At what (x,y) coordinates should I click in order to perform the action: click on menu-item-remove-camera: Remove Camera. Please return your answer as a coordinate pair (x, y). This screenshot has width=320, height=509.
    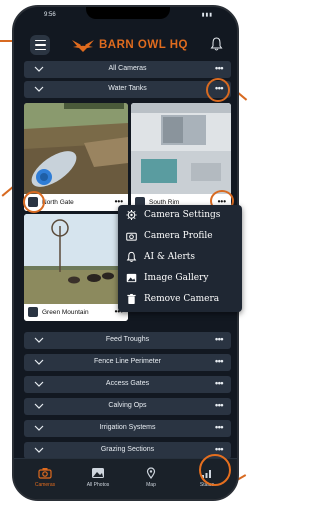
    Looking at the image, I should click on (180, 299).